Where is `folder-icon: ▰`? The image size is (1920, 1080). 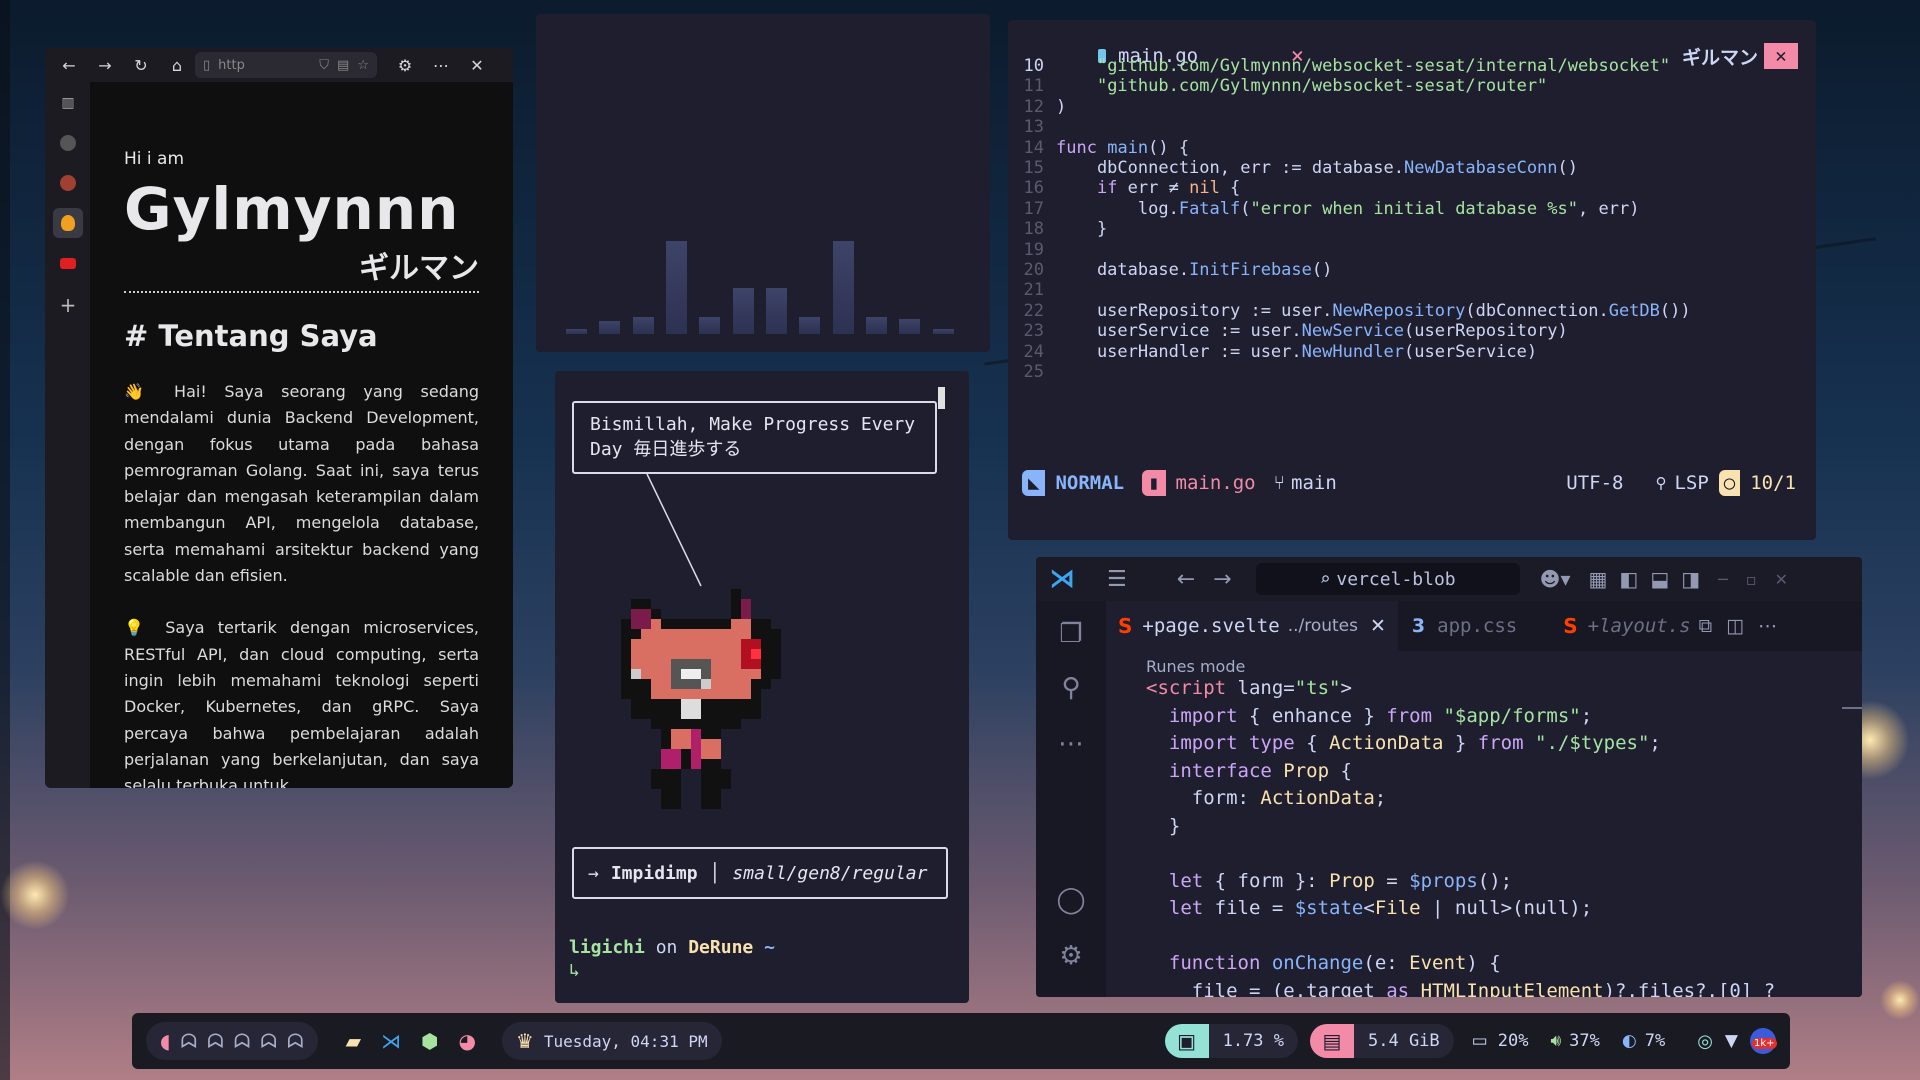
folder-icon: ▰ is located at coordinates (353, 1041).